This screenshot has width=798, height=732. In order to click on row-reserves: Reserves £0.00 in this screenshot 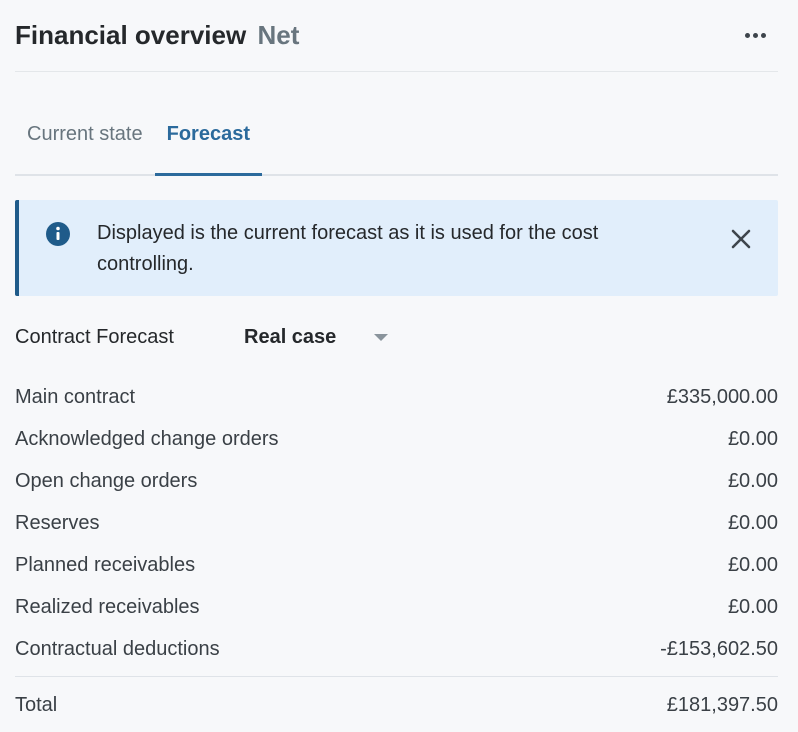, I will do `click(396, 523)`.